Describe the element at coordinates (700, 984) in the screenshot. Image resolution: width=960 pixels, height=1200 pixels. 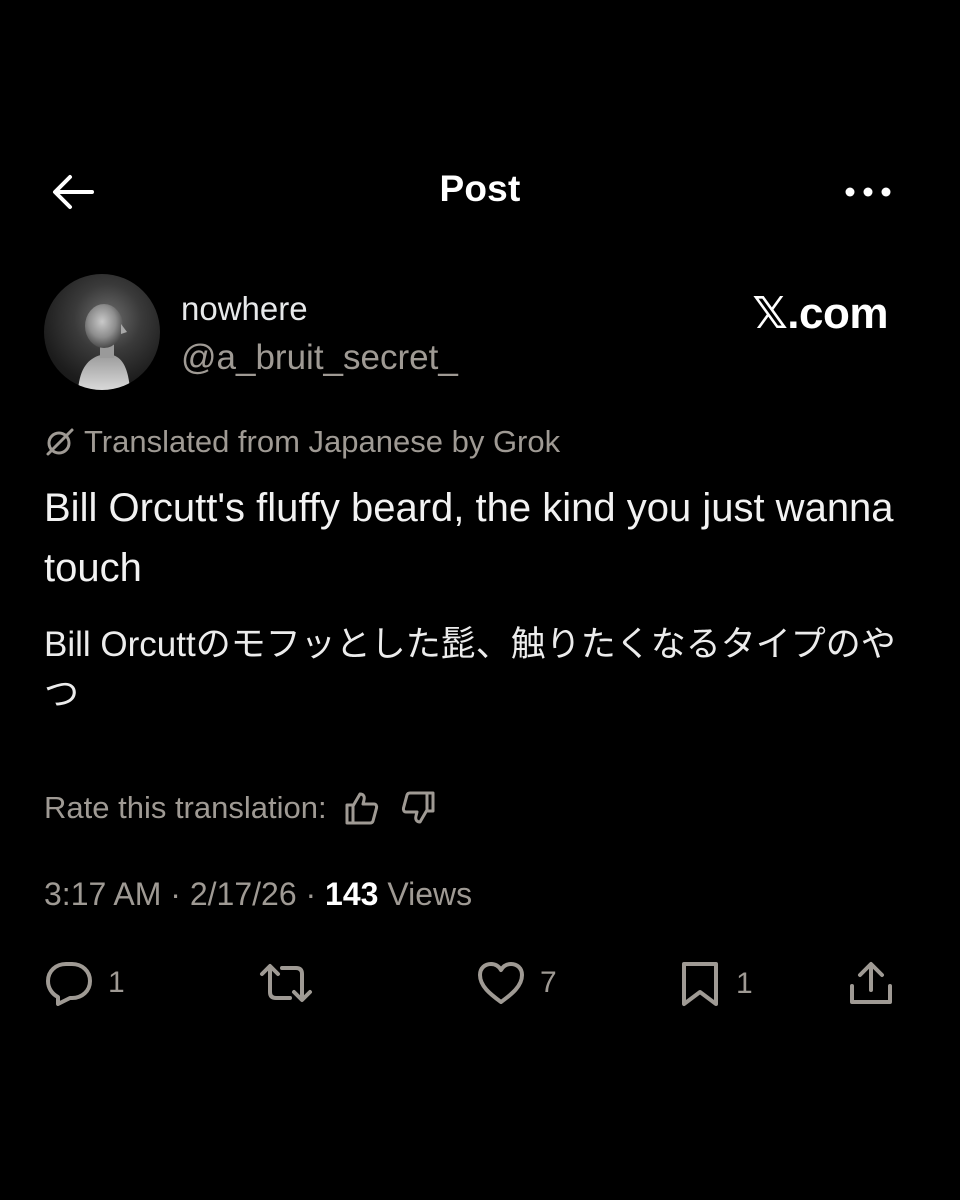
I see `bookmark-icon` at that location.